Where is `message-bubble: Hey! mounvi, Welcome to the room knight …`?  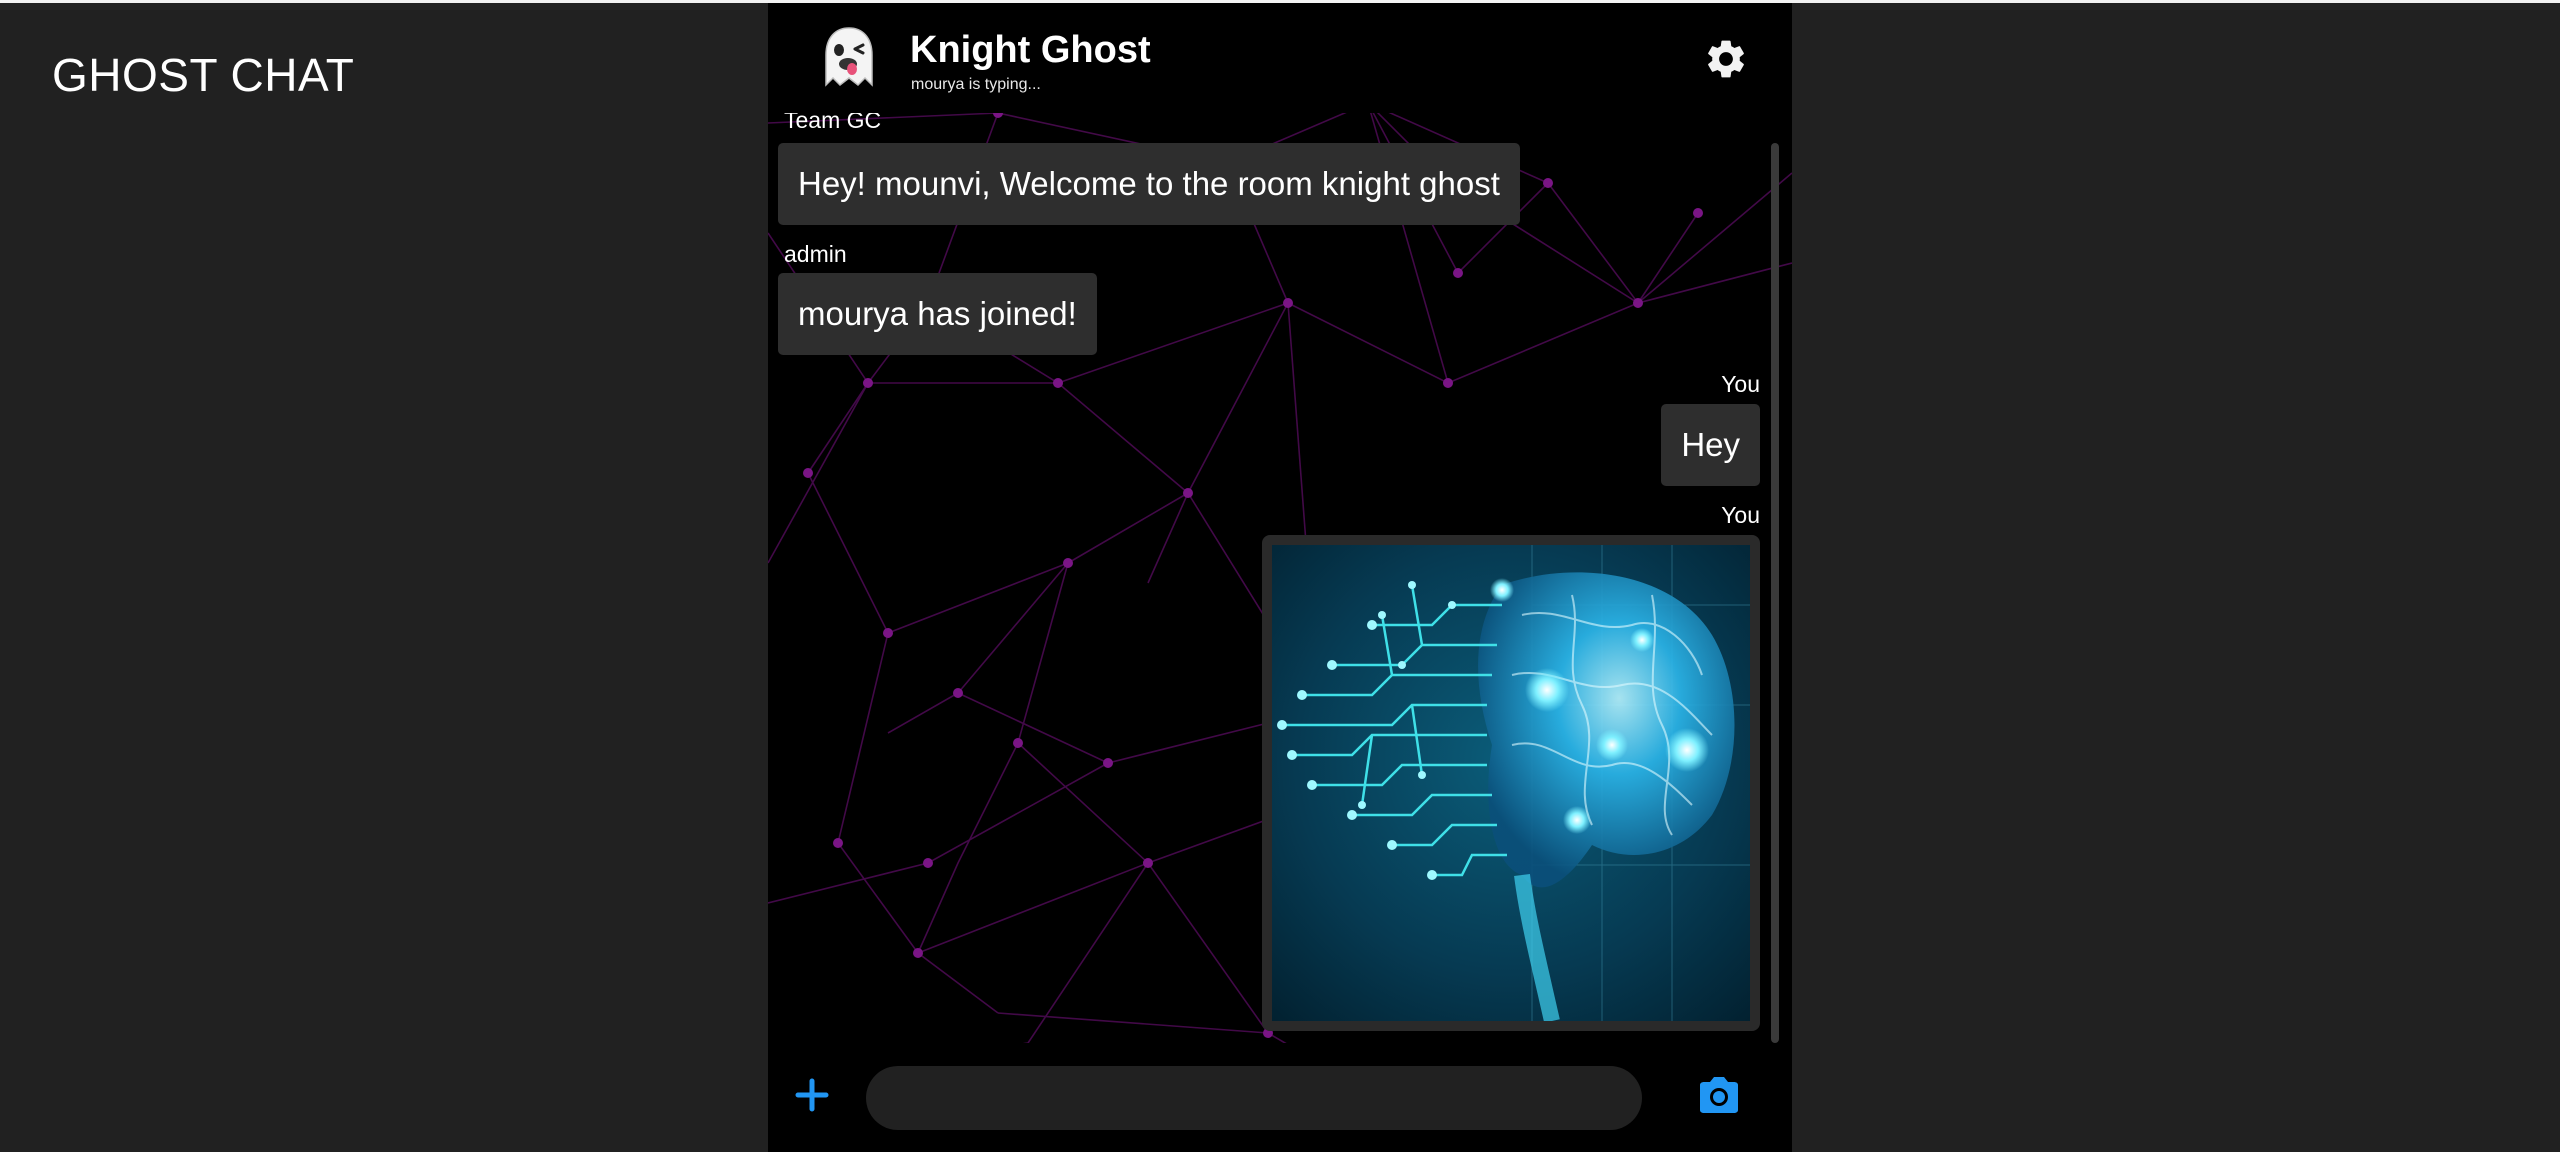
message-bubble: Hey! mounvi, Welcome to the room knight … is located at coordinates (1149, 184).